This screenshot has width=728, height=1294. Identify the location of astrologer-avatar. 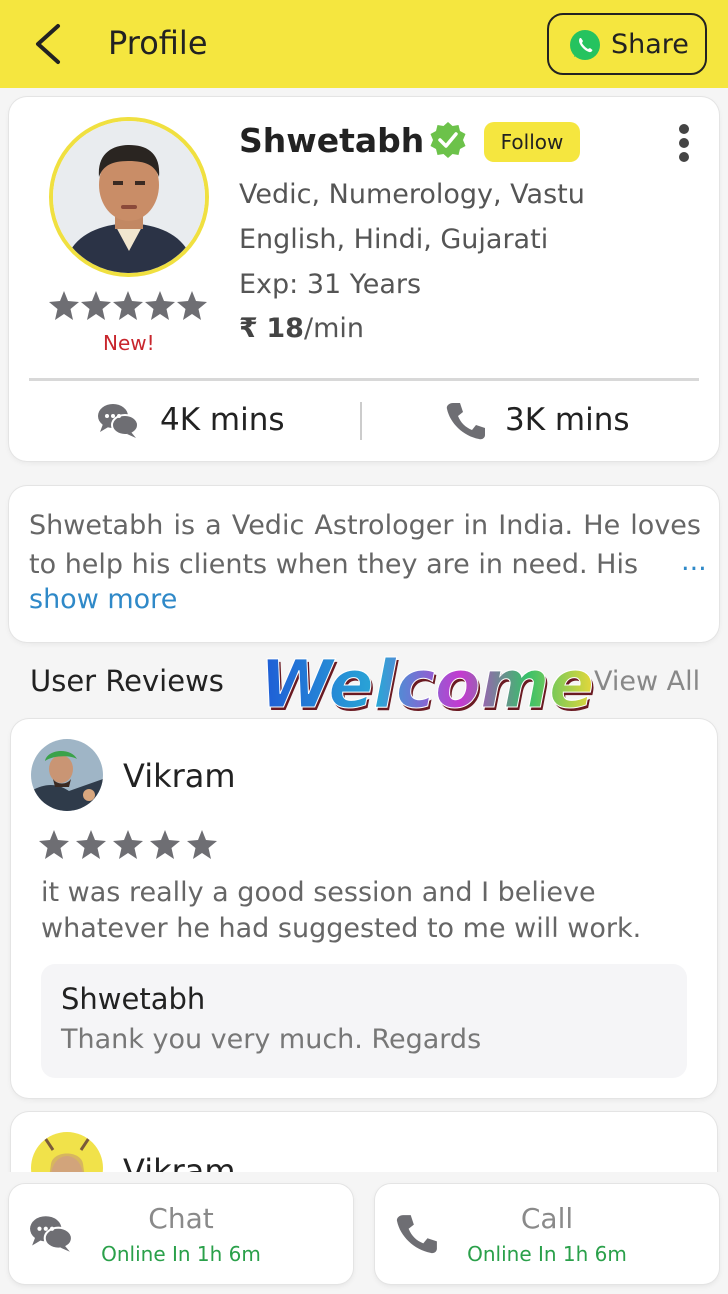
(129, 197).